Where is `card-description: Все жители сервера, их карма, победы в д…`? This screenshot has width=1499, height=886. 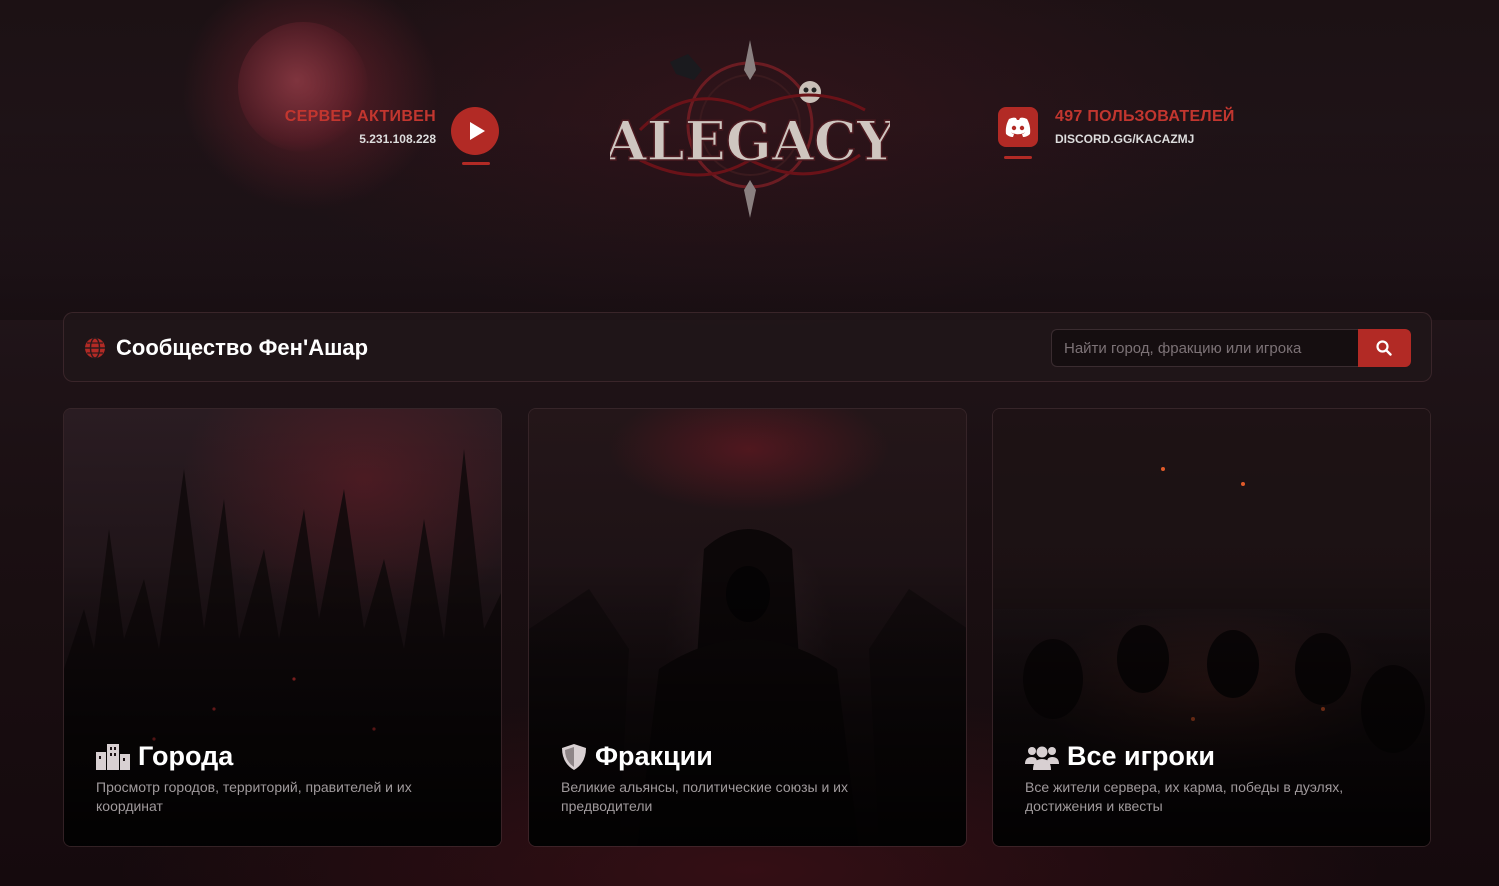
card-description: Все жители сервера, их карма, победы в д… is located at coordinates (1184, 796).